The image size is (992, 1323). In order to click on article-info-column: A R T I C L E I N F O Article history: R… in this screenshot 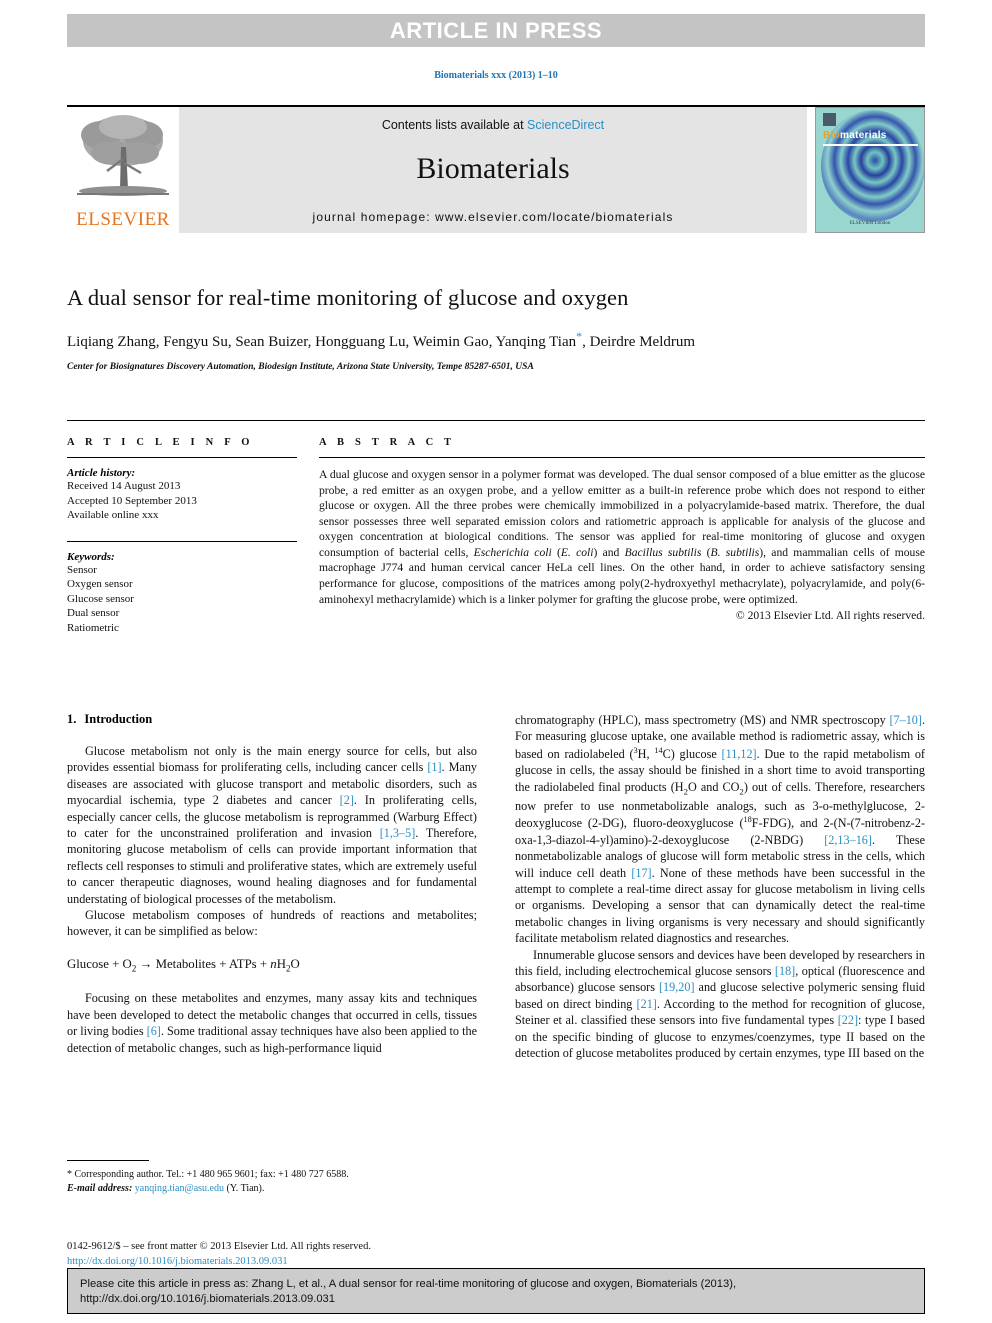, I will do `click(193, 536)`.